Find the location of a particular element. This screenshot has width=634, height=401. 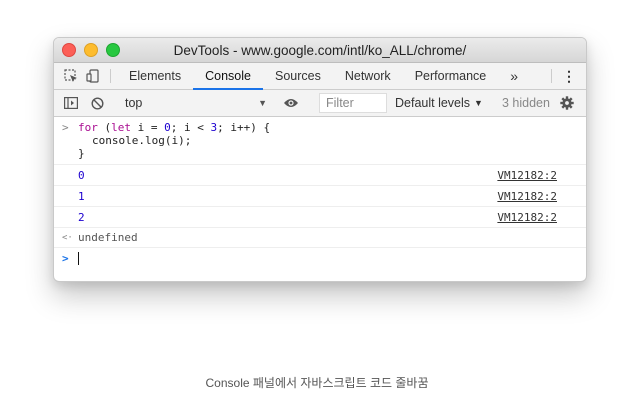

tab-elements: Elements is located at coordinates (155, 76).